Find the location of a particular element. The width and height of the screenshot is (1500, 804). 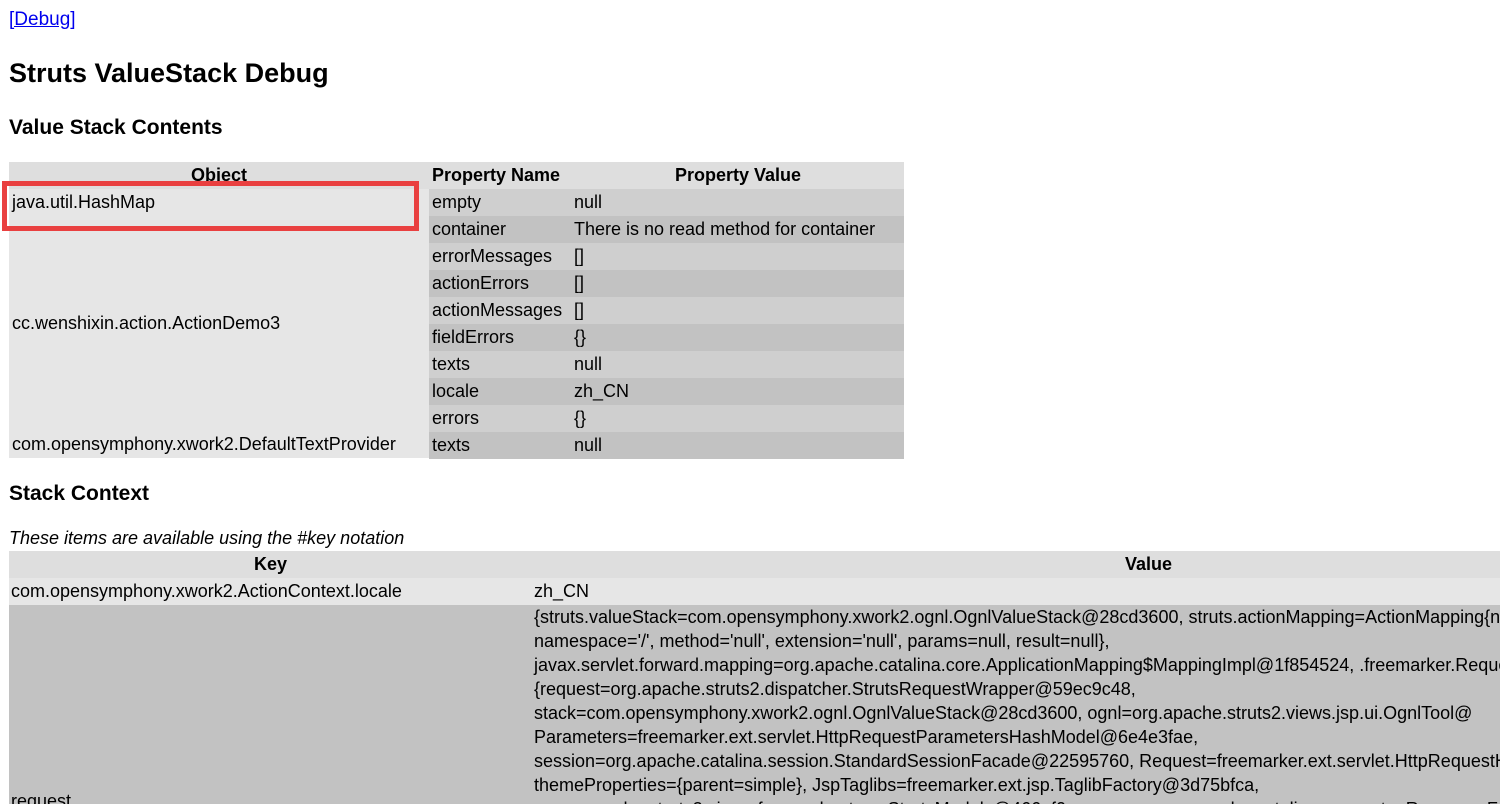

column-header-key: Key is located at coordinates (270, 564).